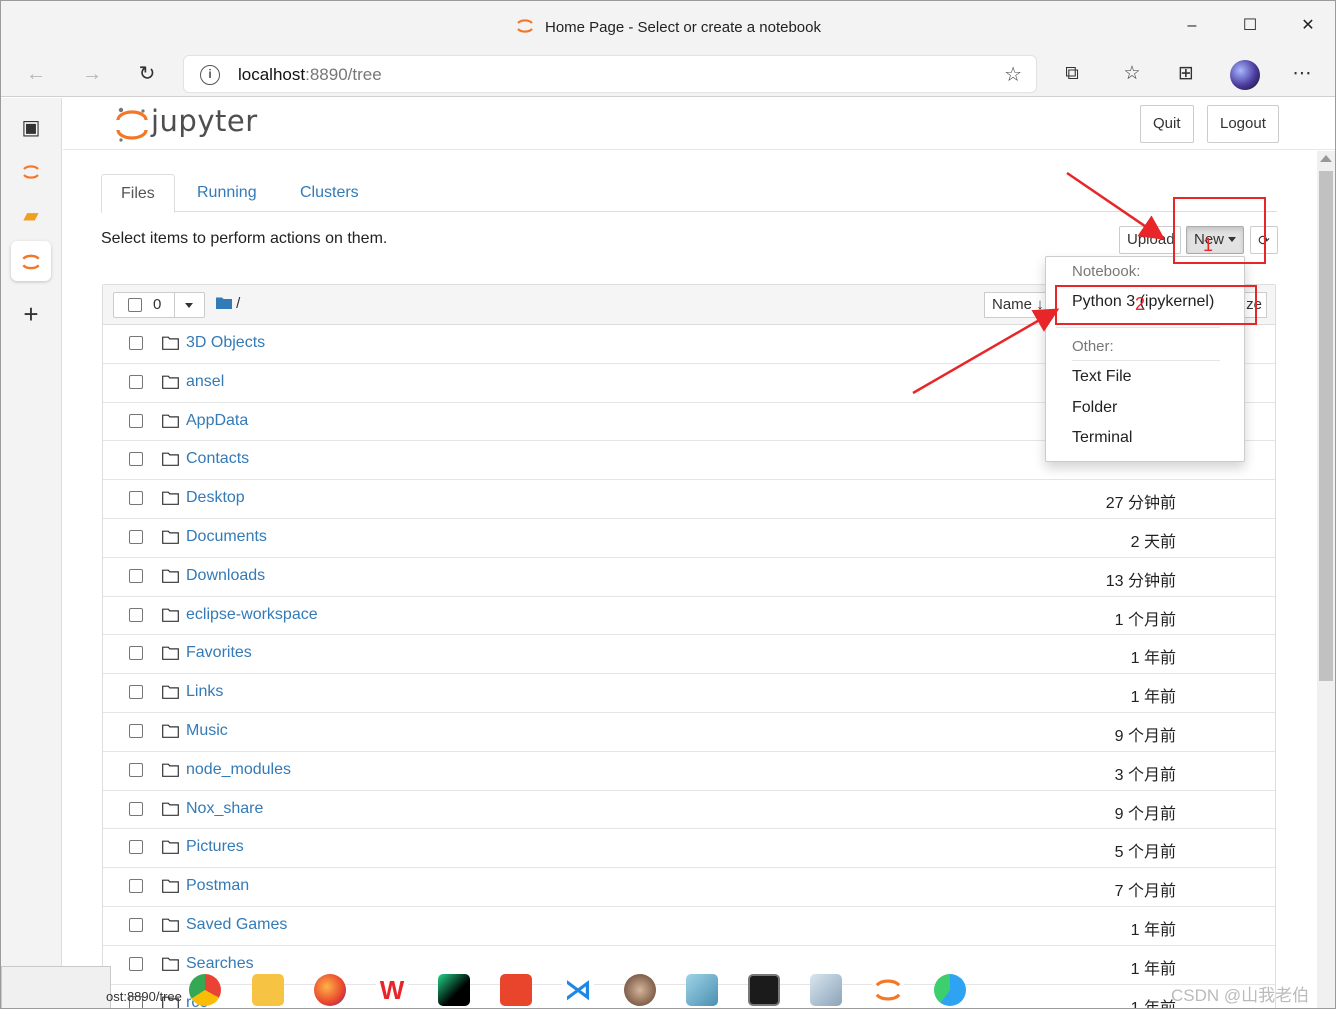 The width and height of the screenshot is (1336, 1009). What do you see at coordinates (252, 615) in the screenshot?
I see `file-name-link: eclipse-workspace` at bounding box center [252, 615].